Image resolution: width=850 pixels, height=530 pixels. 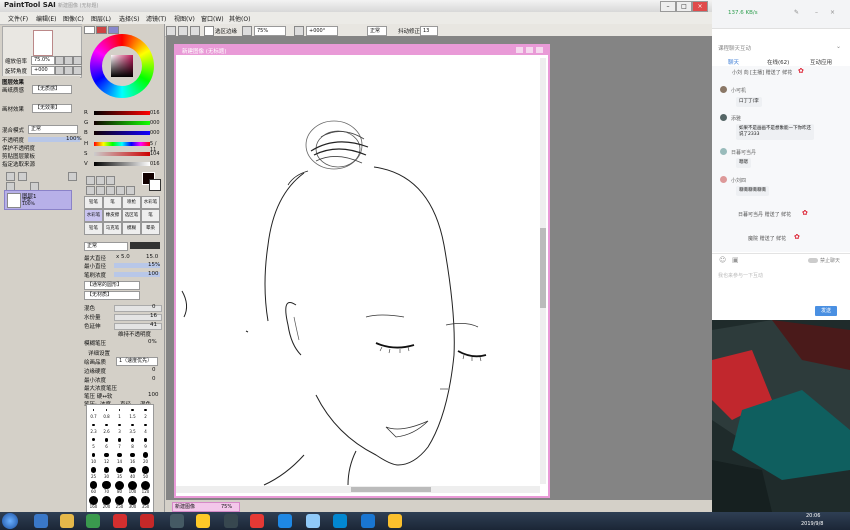 I want to click on brush-size-option: 9, so click(x=145, y=442).